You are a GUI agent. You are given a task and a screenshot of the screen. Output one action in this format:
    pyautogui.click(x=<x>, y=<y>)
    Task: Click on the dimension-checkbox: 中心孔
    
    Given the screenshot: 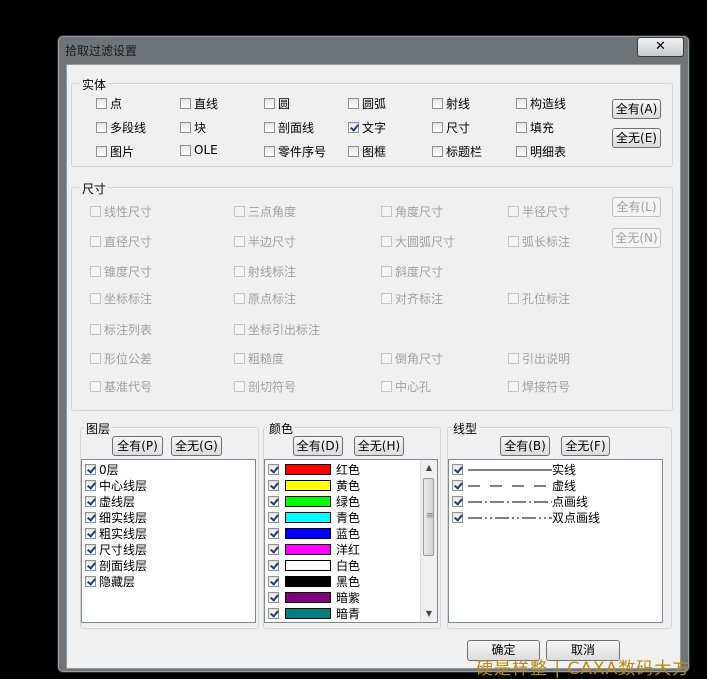 What is the action you would take?
    pyautogui.click(x=406, y=386)
    